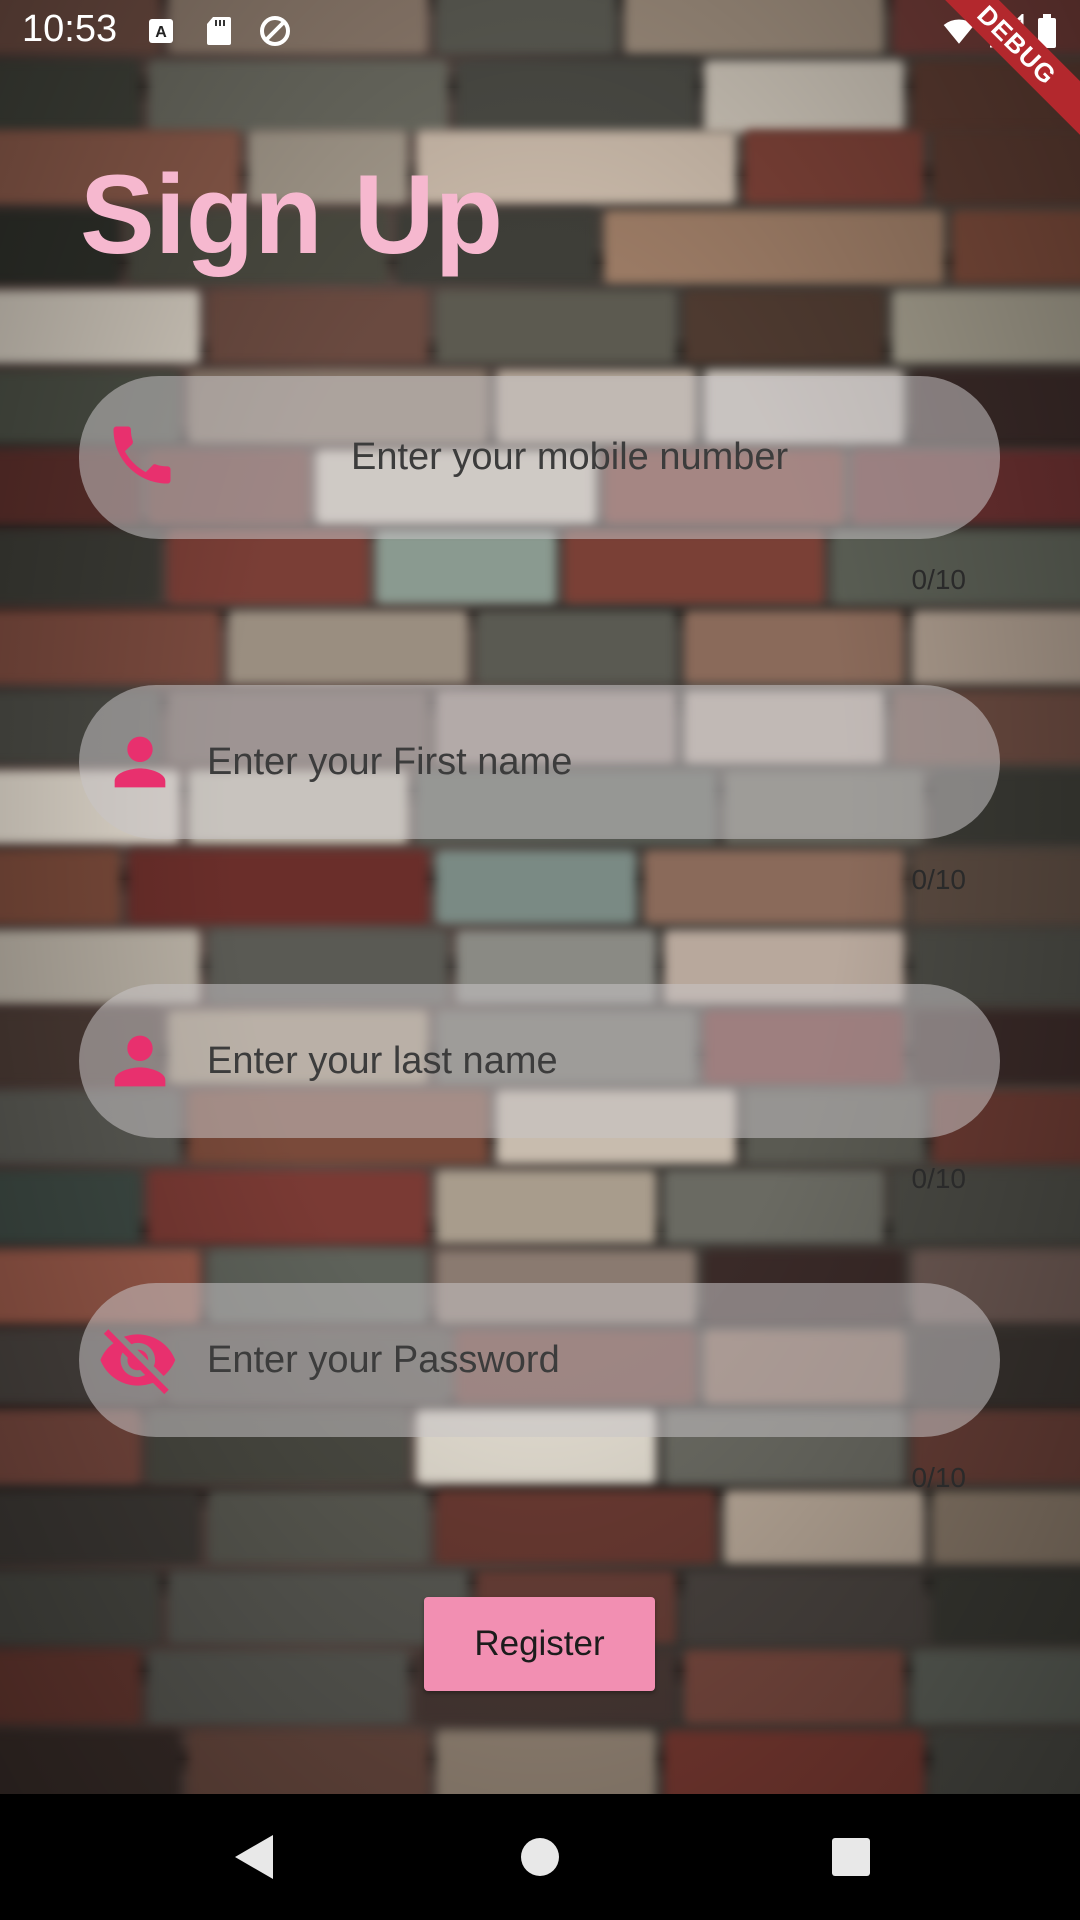 The height and width of the screenshot is (1920, 1080). I want to click on last-name-counter: 0/10, so click(939, 1178).